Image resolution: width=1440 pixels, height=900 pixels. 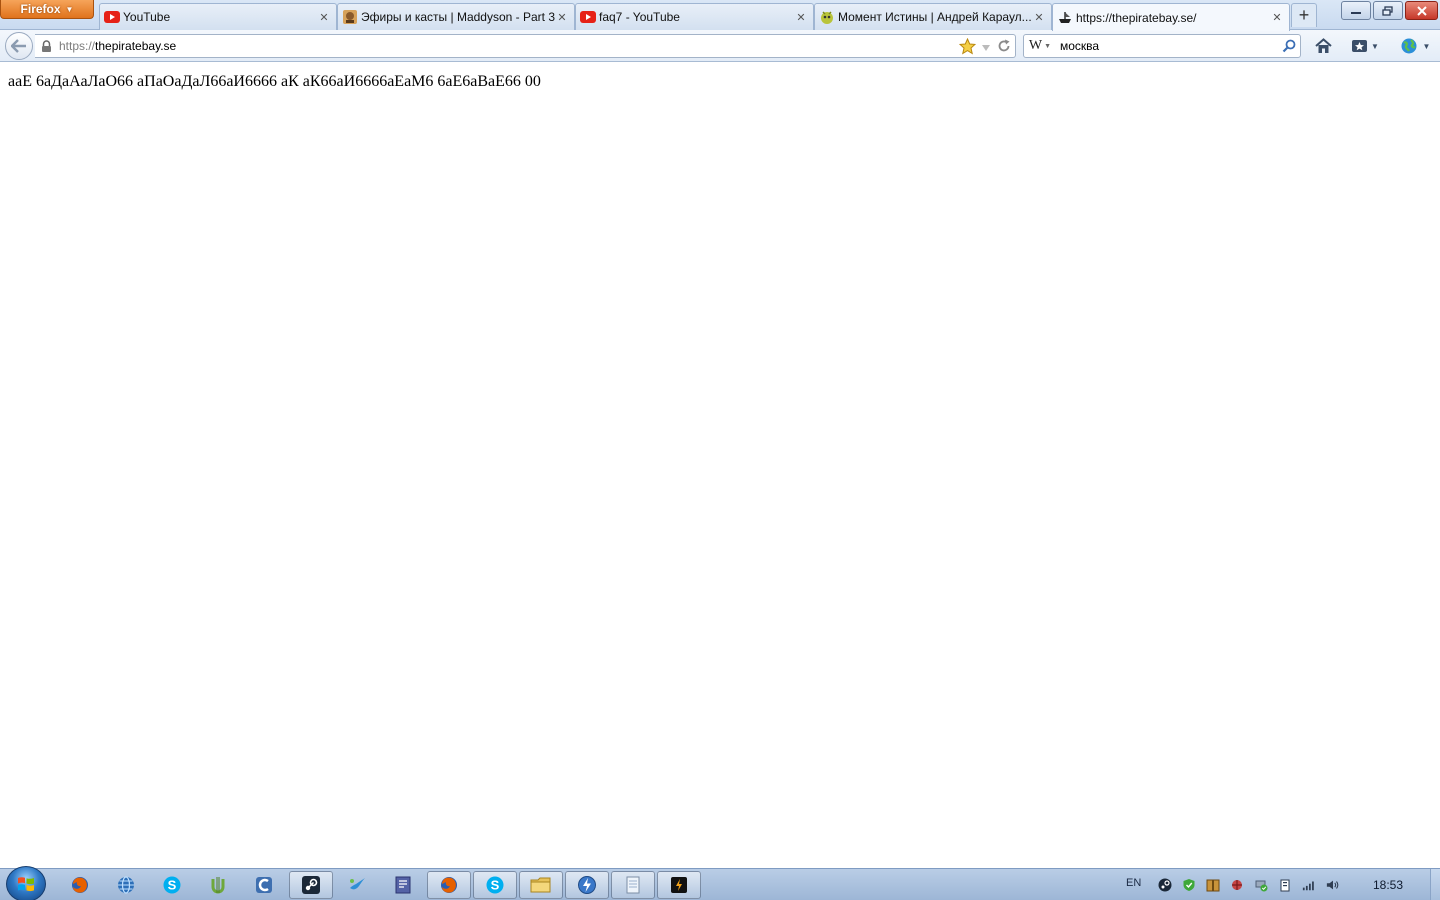 I want to click on action-center-flag-icon, so click(x=1285, y=885).